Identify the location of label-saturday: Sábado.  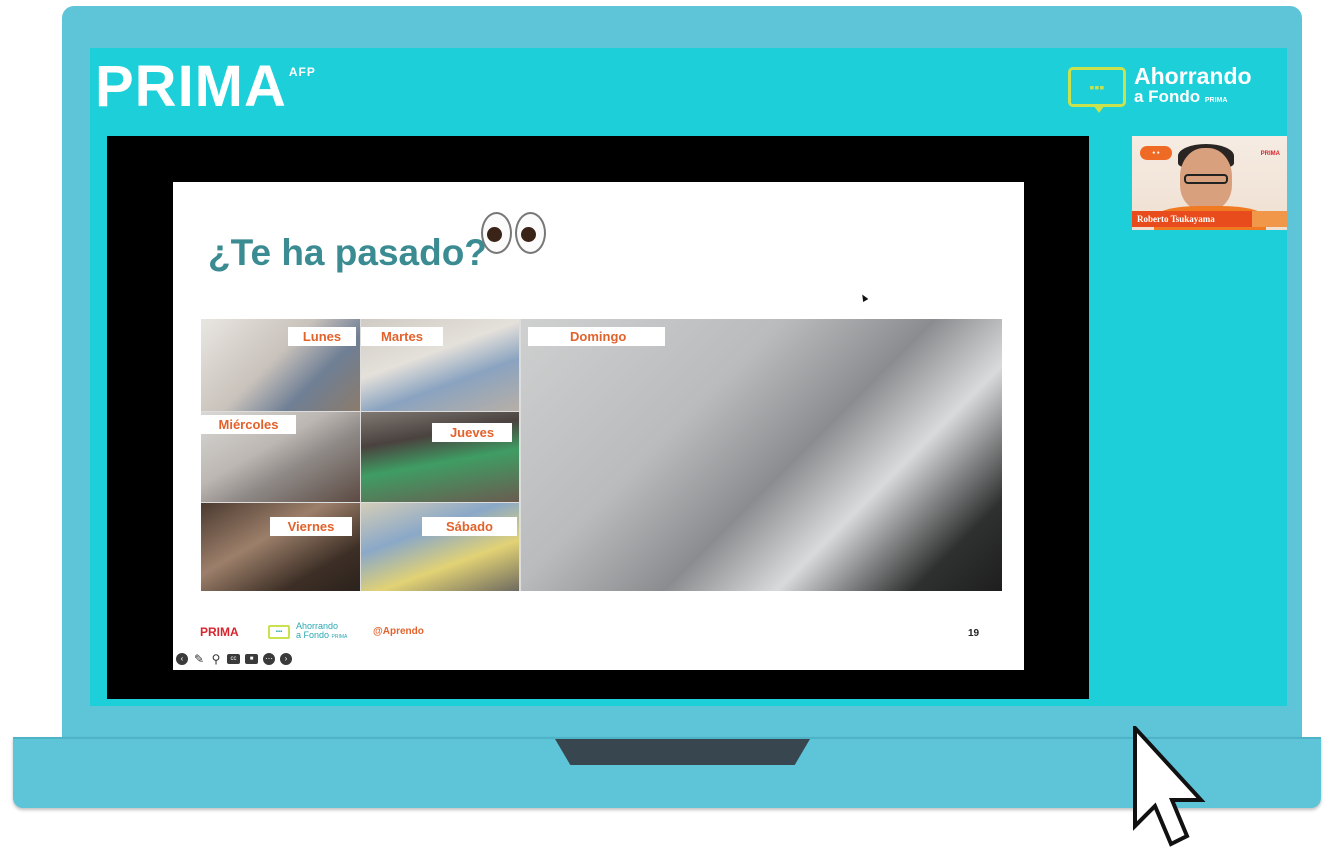
(469, 526).